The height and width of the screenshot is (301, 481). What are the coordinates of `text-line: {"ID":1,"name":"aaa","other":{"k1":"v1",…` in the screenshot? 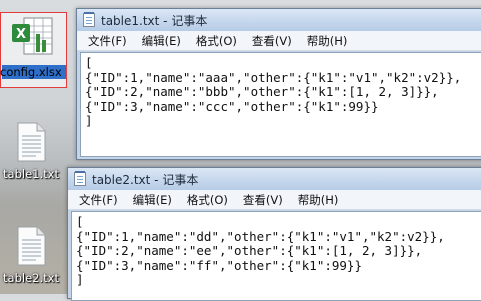 It's located at (273, 77).